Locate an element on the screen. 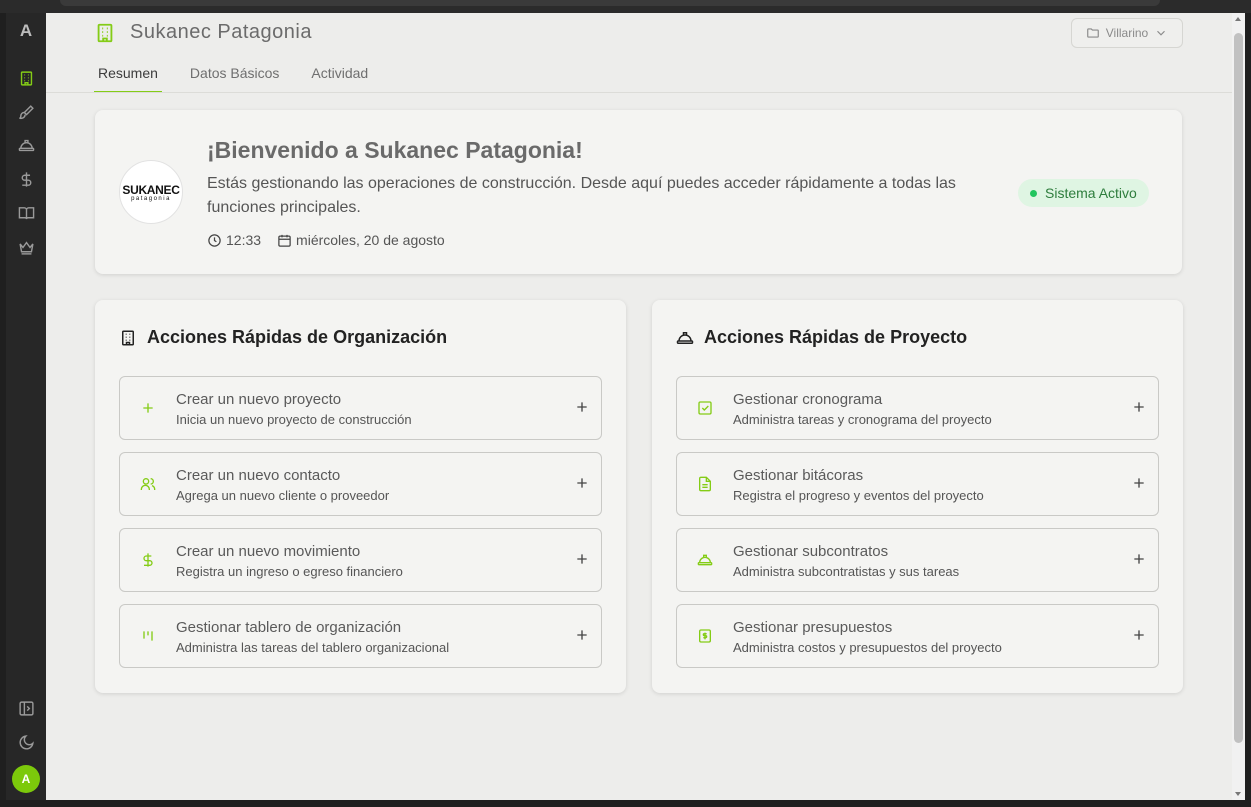  organization-select: Villarino is located at coordinates (1127, 33).